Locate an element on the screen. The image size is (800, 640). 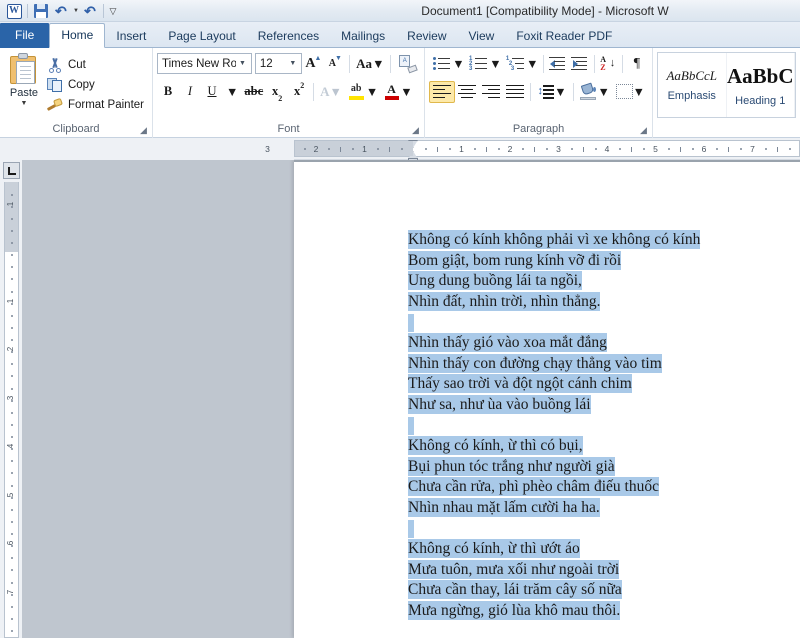
subscript-button: x2 is located at coordinates (277, 92).